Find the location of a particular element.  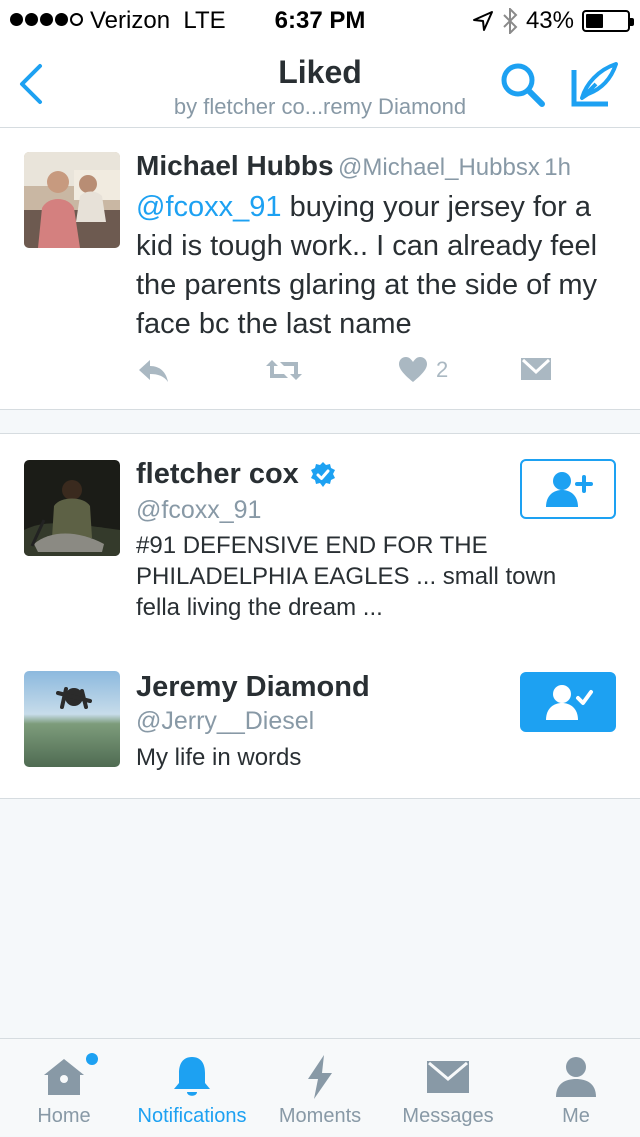

tab-label: Notifications is located at coordinates (192, 1116).